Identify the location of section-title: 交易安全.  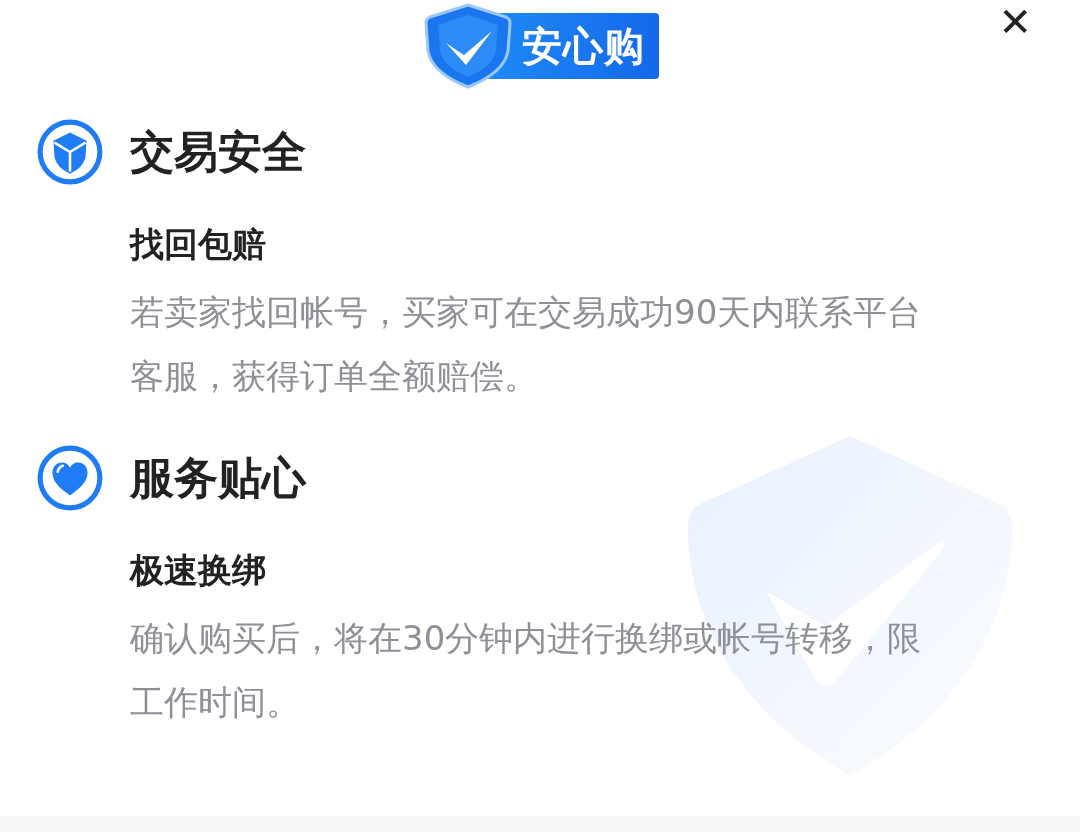
(218, 151).